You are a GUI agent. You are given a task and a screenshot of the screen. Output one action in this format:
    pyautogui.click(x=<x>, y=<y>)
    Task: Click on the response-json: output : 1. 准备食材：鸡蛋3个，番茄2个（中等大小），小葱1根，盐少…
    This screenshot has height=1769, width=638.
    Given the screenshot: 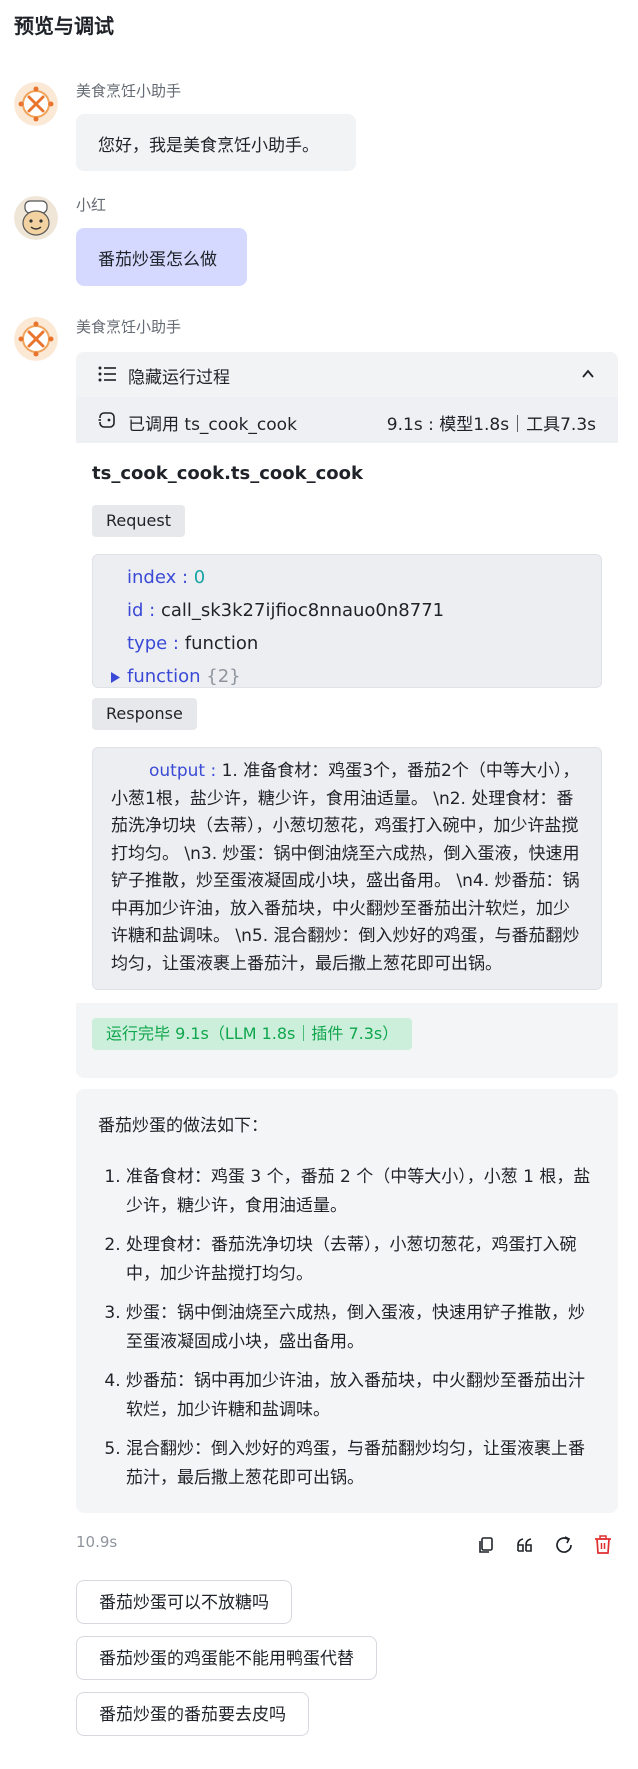 What is the action you would take?
    pyautogui.click(x=347, y=868)
    